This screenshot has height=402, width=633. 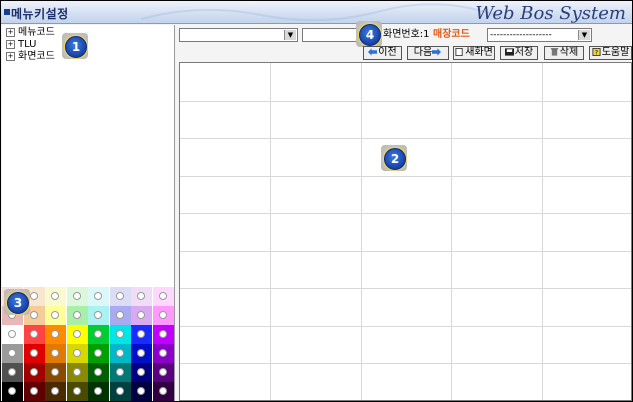 I want to click on sub-select, so click(x=332, y=35).